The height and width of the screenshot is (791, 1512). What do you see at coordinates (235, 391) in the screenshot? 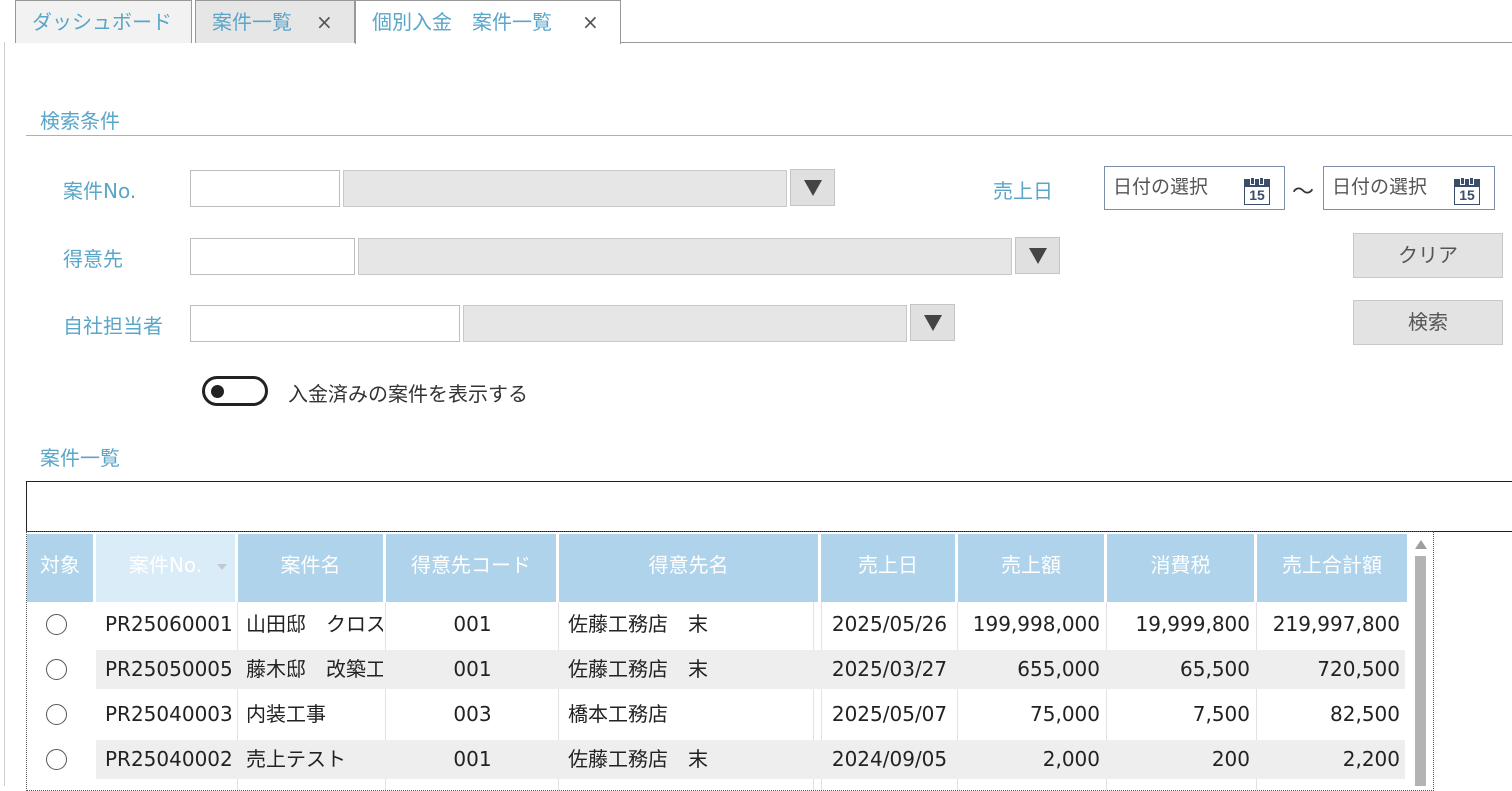
I see `show-paid-toggle` at bounding box center [235, 391].